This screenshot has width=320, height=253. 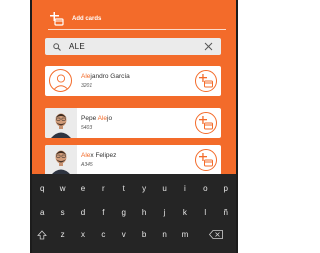 What do you see at coordinates (185, 189) in the screenshot?
I see `key-i: i` at bounding box center [185, 189].